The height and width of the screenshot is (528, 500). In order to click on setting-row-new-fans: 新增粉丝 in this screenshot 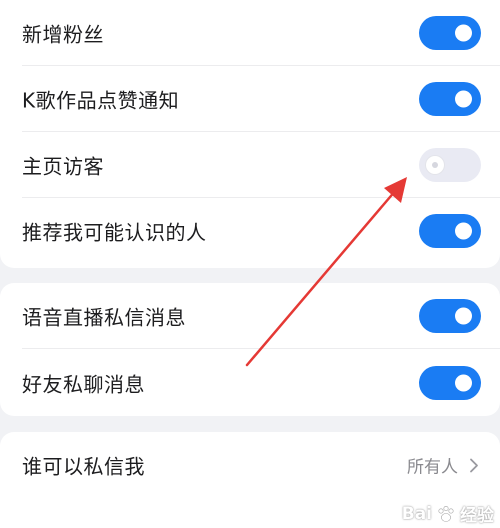, I will do `click(250, 33)`.